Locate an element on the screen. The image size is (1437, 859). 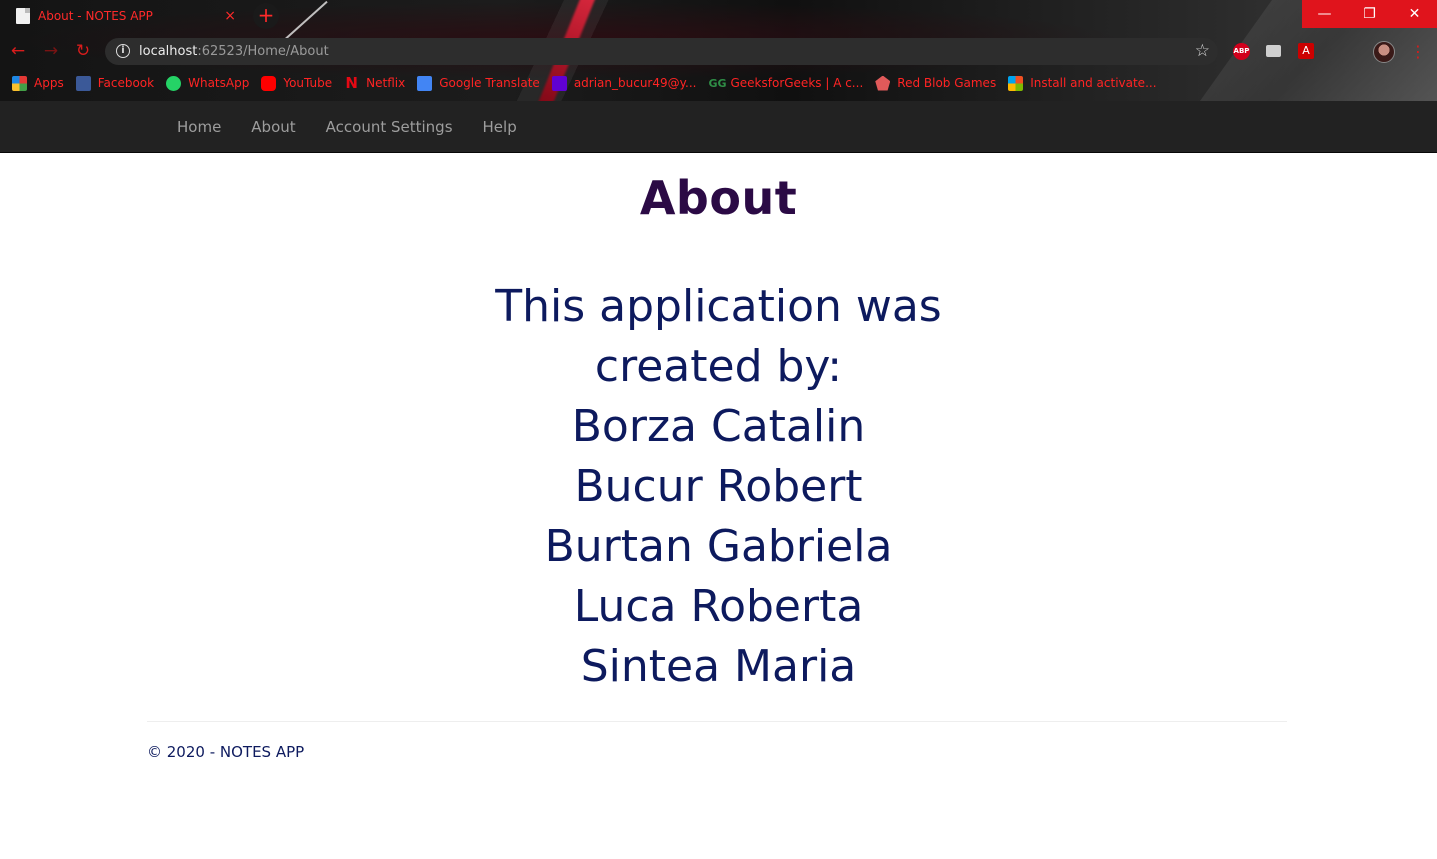
back-arrow-icon: ← is located at coordinates (18, 51).